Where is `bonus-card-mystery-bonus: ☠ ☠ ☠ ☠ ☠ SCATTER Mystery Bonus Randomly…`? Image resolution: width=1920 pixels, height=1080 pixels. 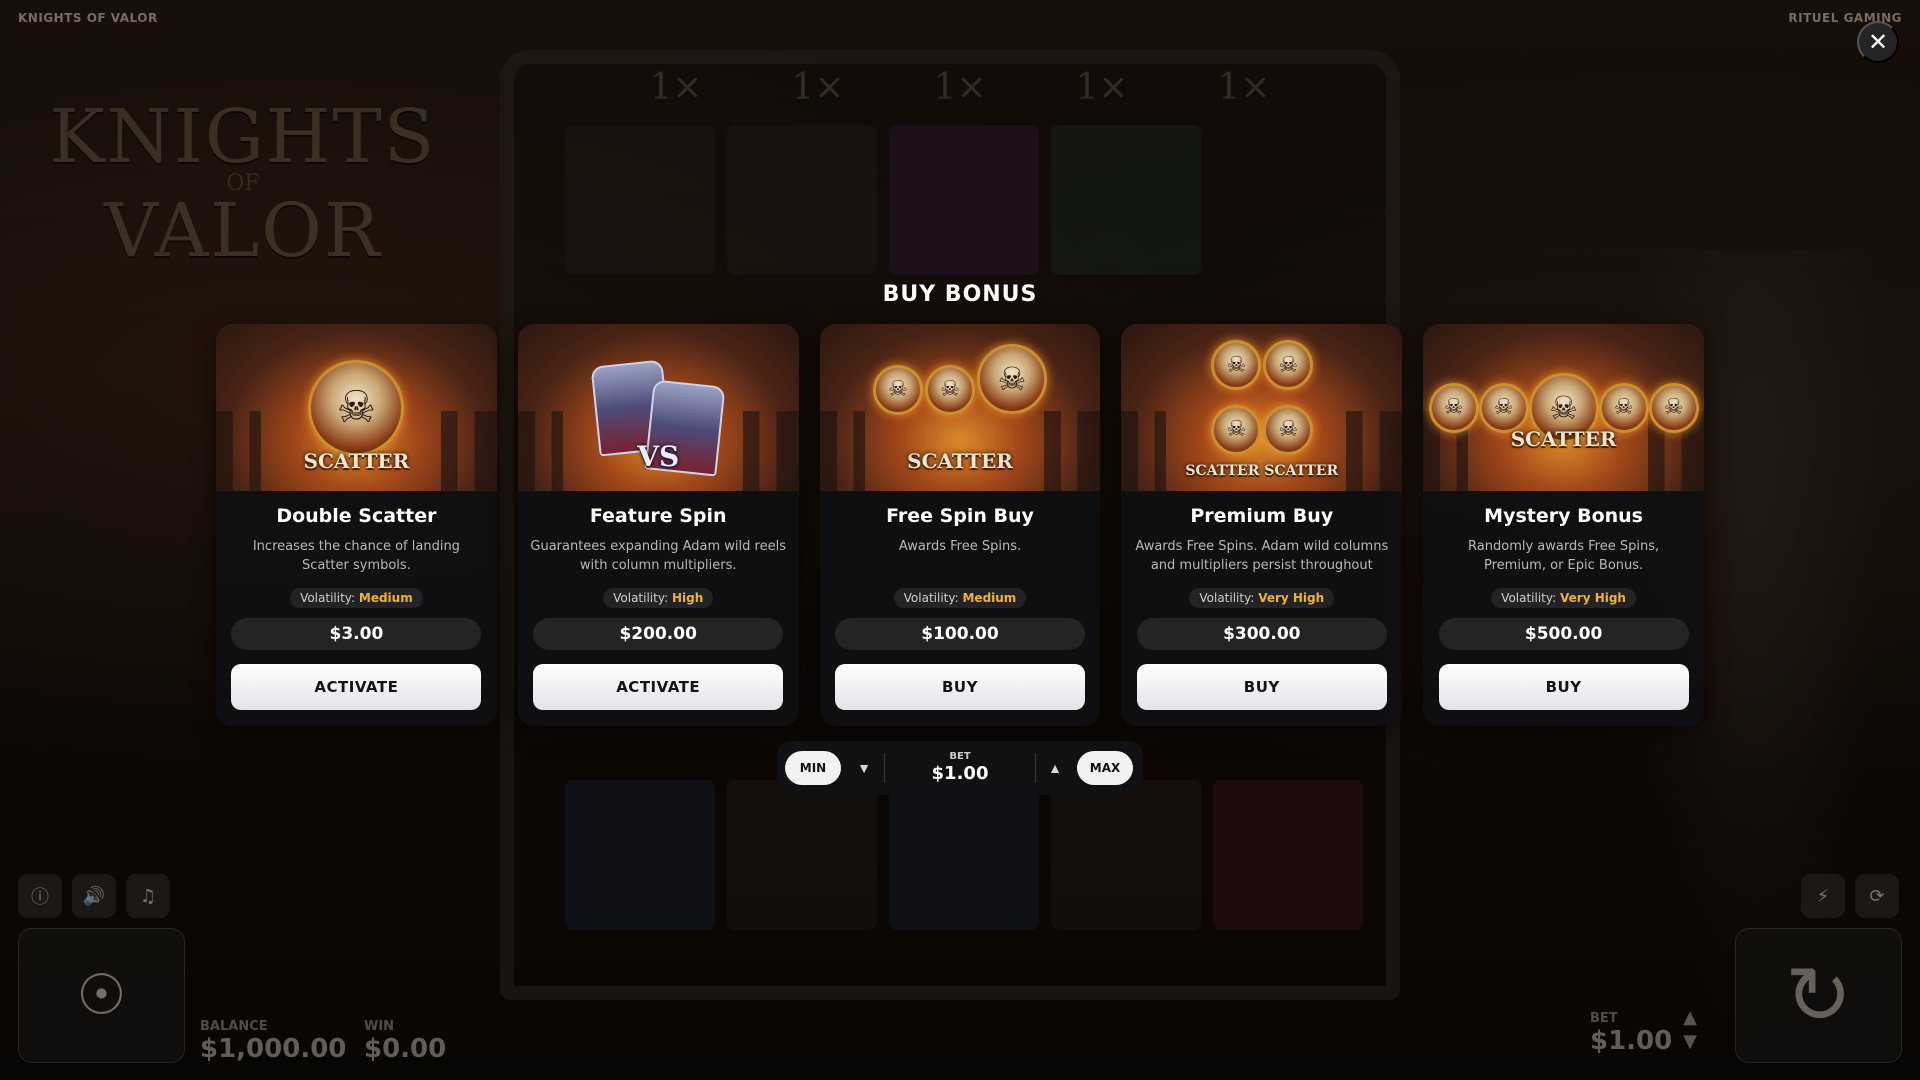
bonus-card-mystery-bonus: ☠ ☠ ☠ ☠ ☠ SCATTER Mystery Bonus Randomly… is located at coordinates (1563, 525).